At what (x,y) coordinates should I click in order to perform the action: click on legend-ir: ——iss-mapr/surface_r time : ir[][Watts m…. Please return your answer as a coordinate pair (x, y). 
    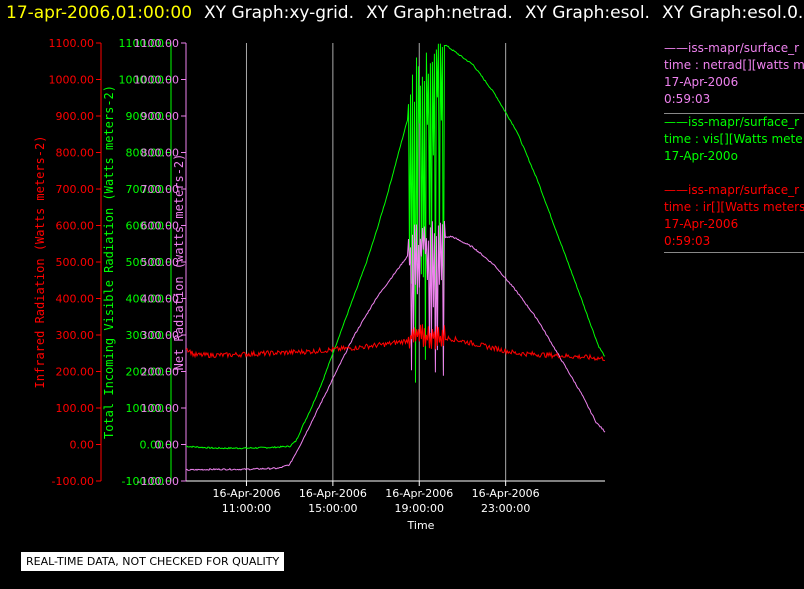
    Looking at the image, I should click on (734, 217).